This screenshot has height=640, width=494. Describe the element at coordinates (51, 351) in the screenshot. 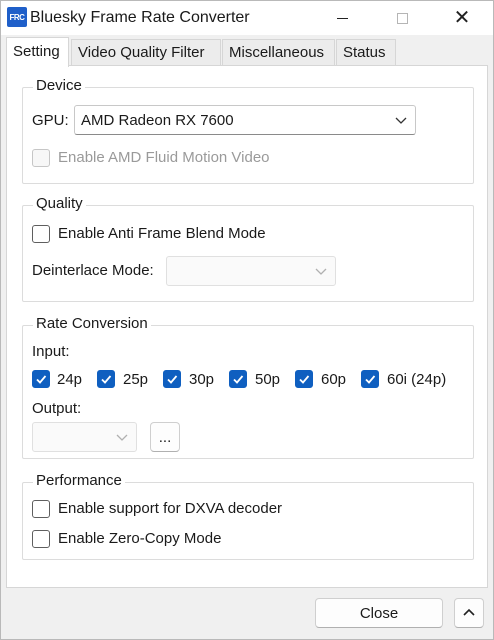

I see `input-label: Input:` at that location.